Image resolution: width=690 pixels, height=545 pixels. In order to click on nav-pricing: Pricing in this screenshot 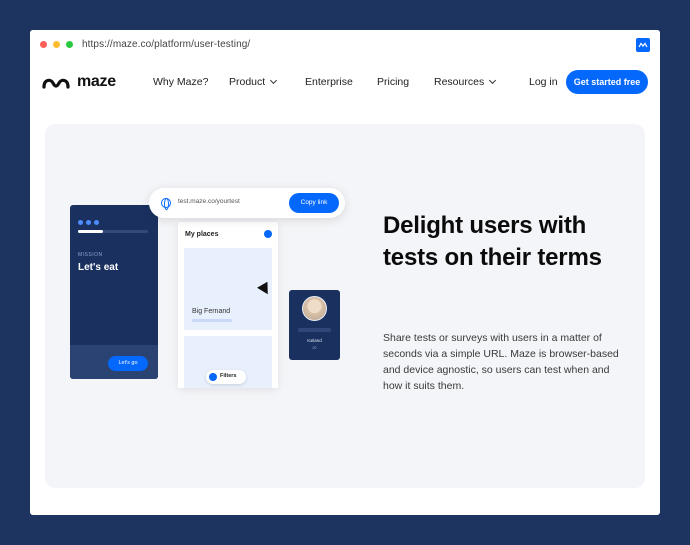, I will do `click(393, 82)`.